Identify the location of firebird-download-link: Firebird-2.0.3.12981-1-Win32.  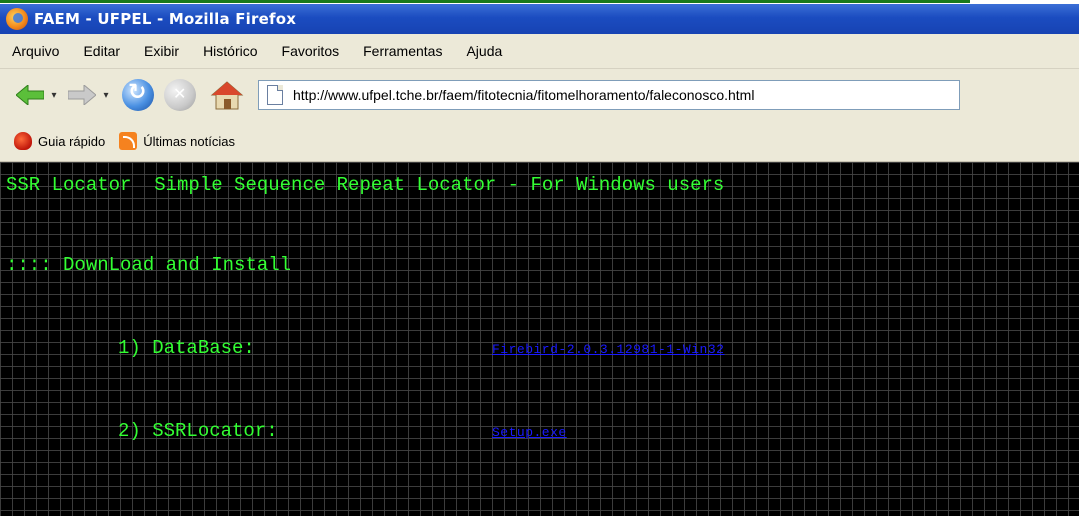
(608, 349).